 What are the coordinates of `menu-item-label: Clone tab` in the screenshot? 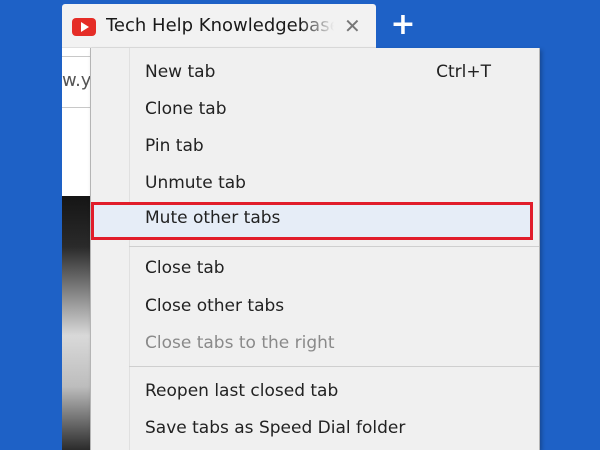 It's located at (186, 109).